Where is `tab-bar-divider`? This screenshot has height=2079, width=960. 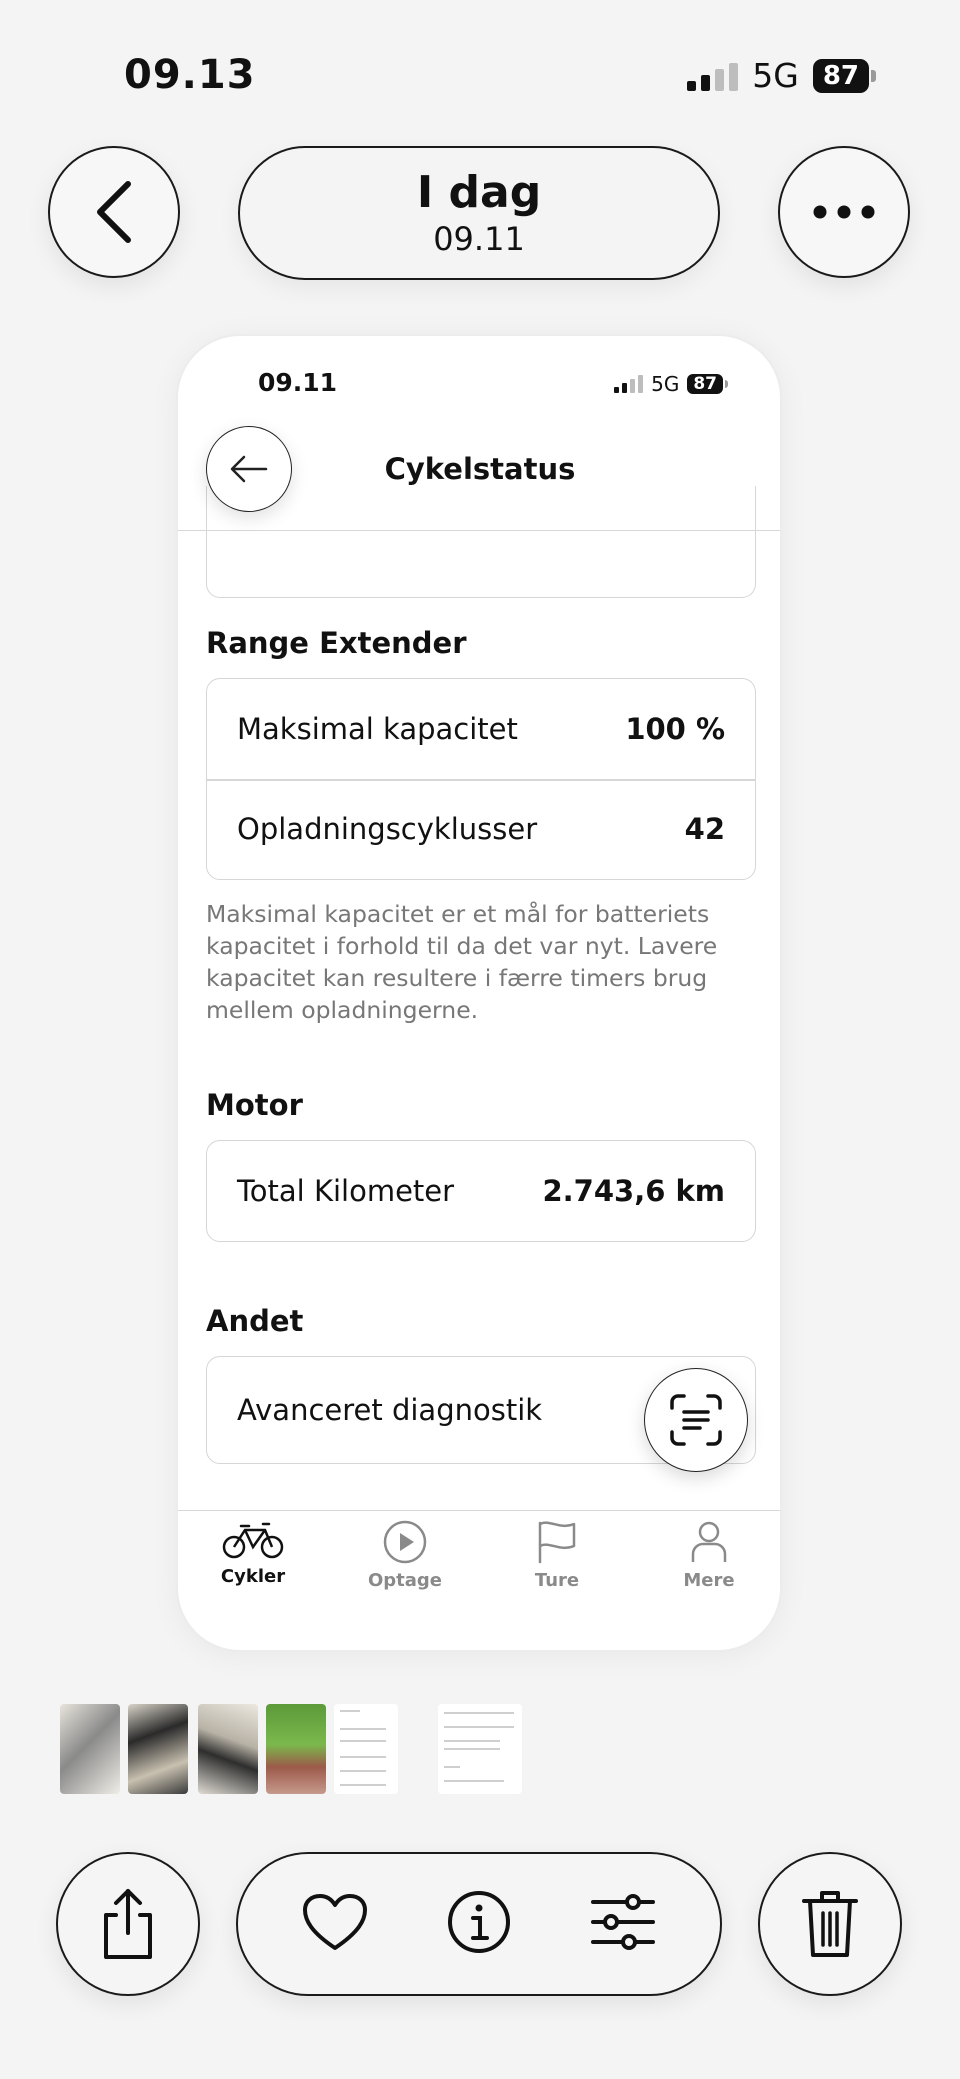
tab-bar-divider is located at coordinates (479, 1510).